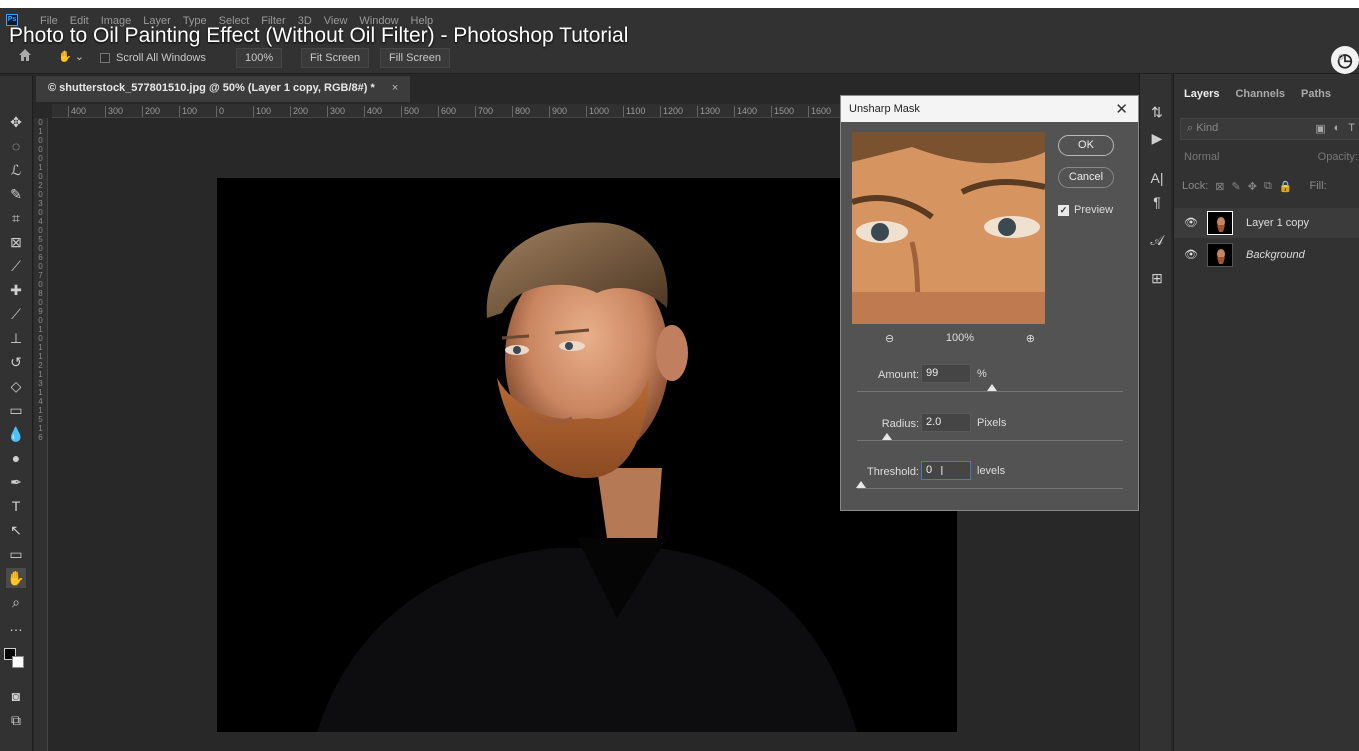  I want to click on cancel-button: Cancel, so click(1086, 177).